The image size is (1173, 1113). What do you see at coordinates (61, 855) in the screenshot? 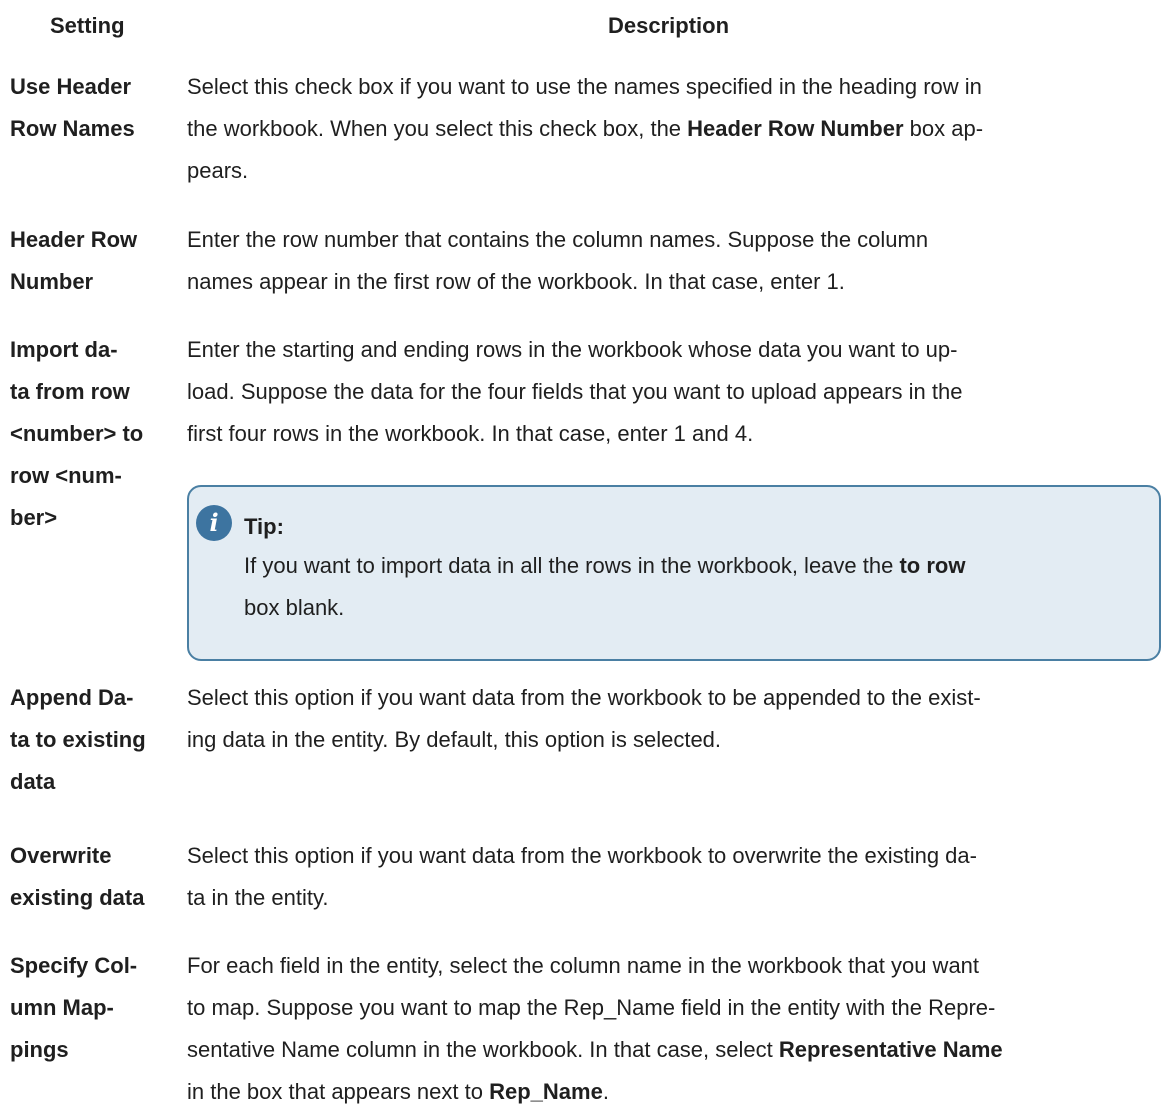
I see `setting-name-line: Overwrite` at bounding box center [61, 855].